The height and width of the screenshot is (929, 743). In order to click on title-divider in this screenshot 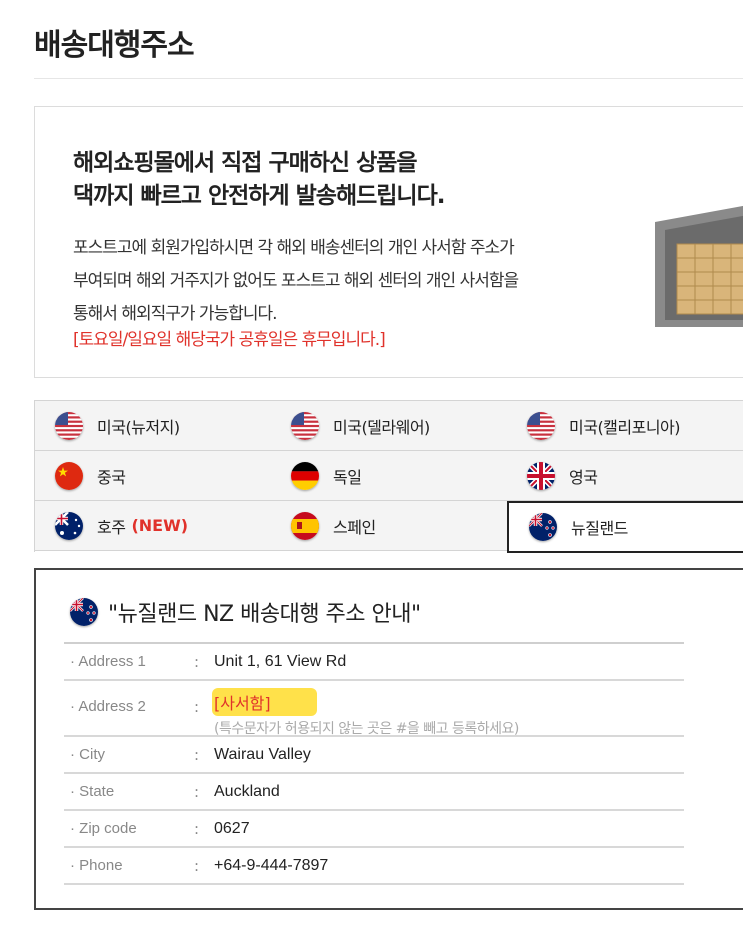, I will do `click(388, 78)`.